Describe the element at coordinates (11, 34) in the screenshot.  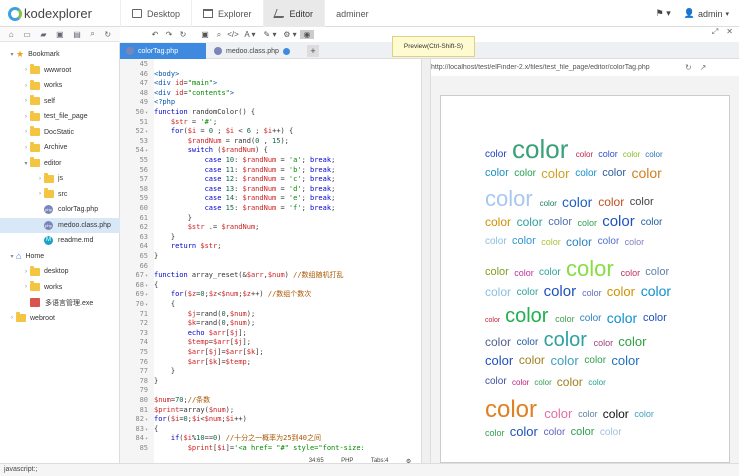
I see `home-icon: ⌂` at that location.